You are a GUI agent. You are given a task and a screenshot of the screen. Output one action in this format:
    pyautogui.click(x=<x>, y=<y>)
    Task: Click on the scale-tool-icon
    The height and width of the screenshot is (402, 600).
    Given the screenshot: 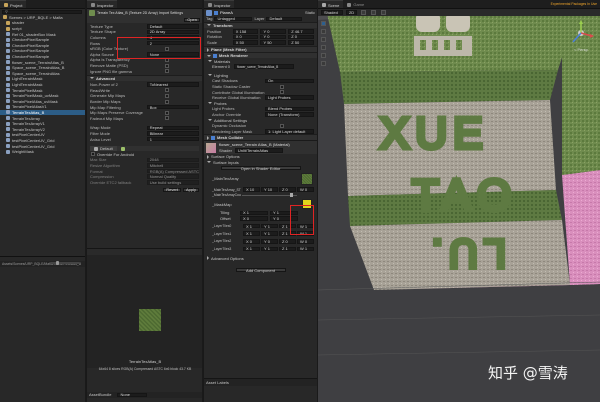 What is the action you would take?
    pyautogui.click(x=323, y=47)
    